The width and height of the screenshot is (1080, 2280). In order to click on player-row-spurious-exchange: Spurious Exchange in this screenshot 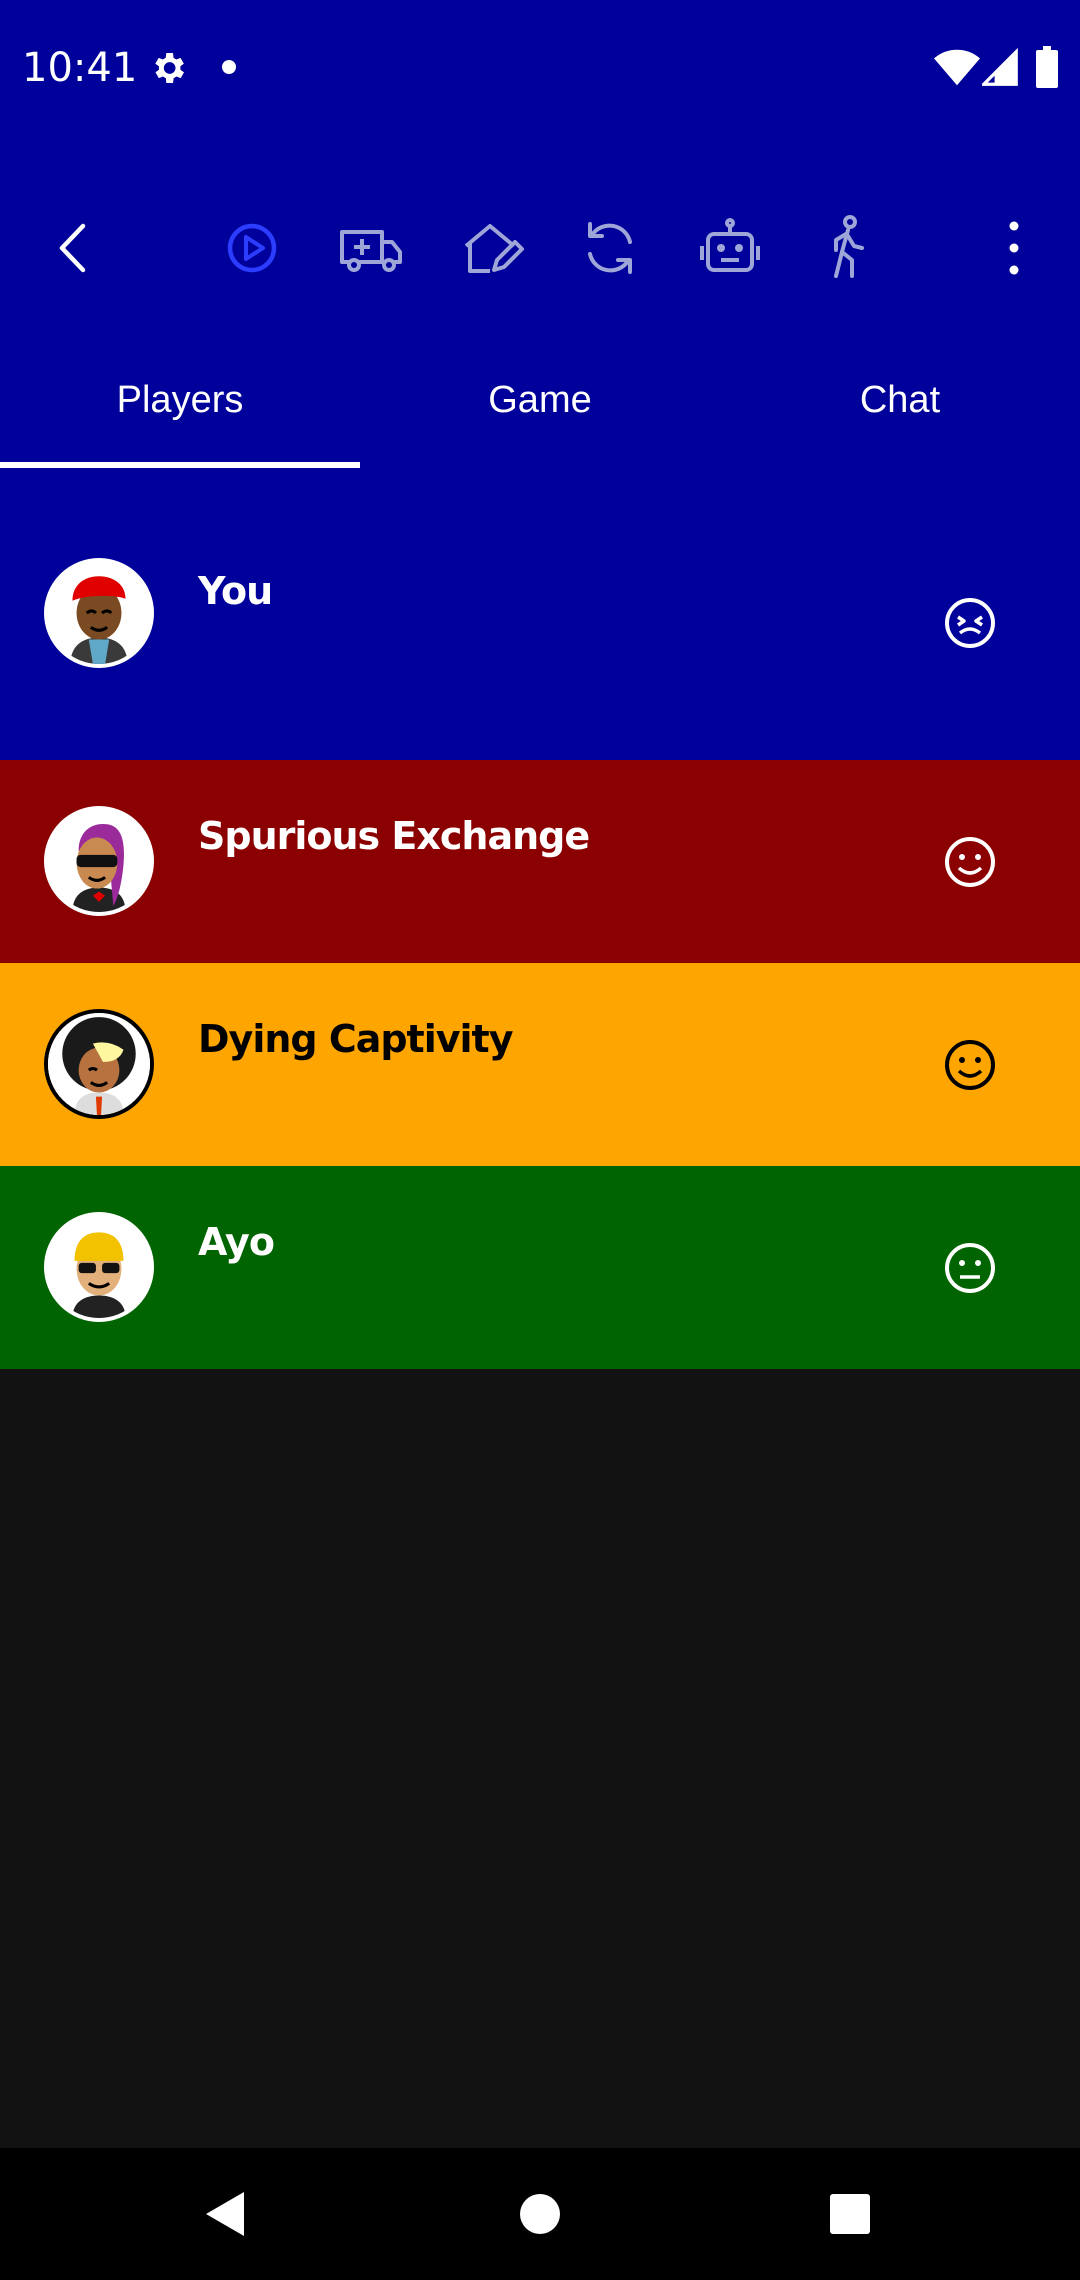, I will do `click(540, 861)`.